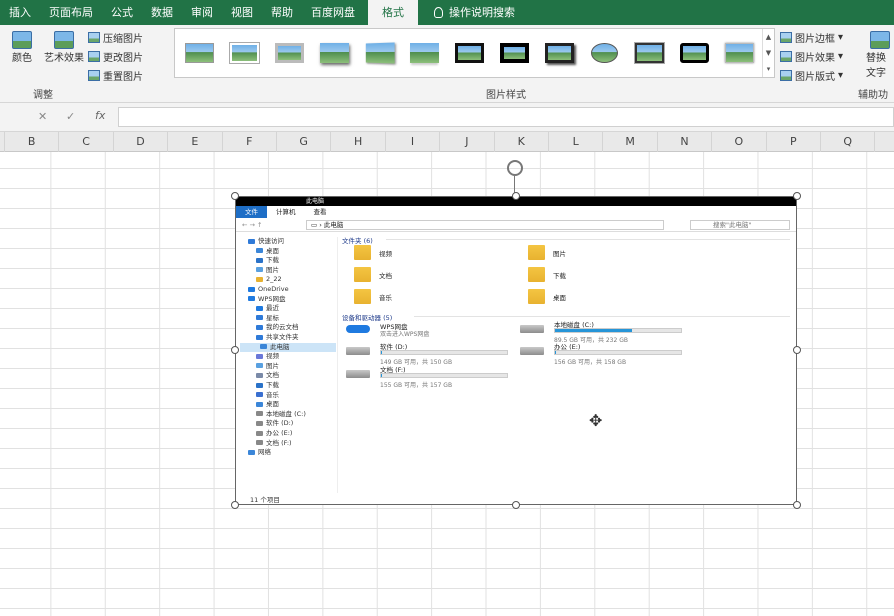 This screenshot has height=616, width=894. I want to click on formula-input, so click(506, 117).